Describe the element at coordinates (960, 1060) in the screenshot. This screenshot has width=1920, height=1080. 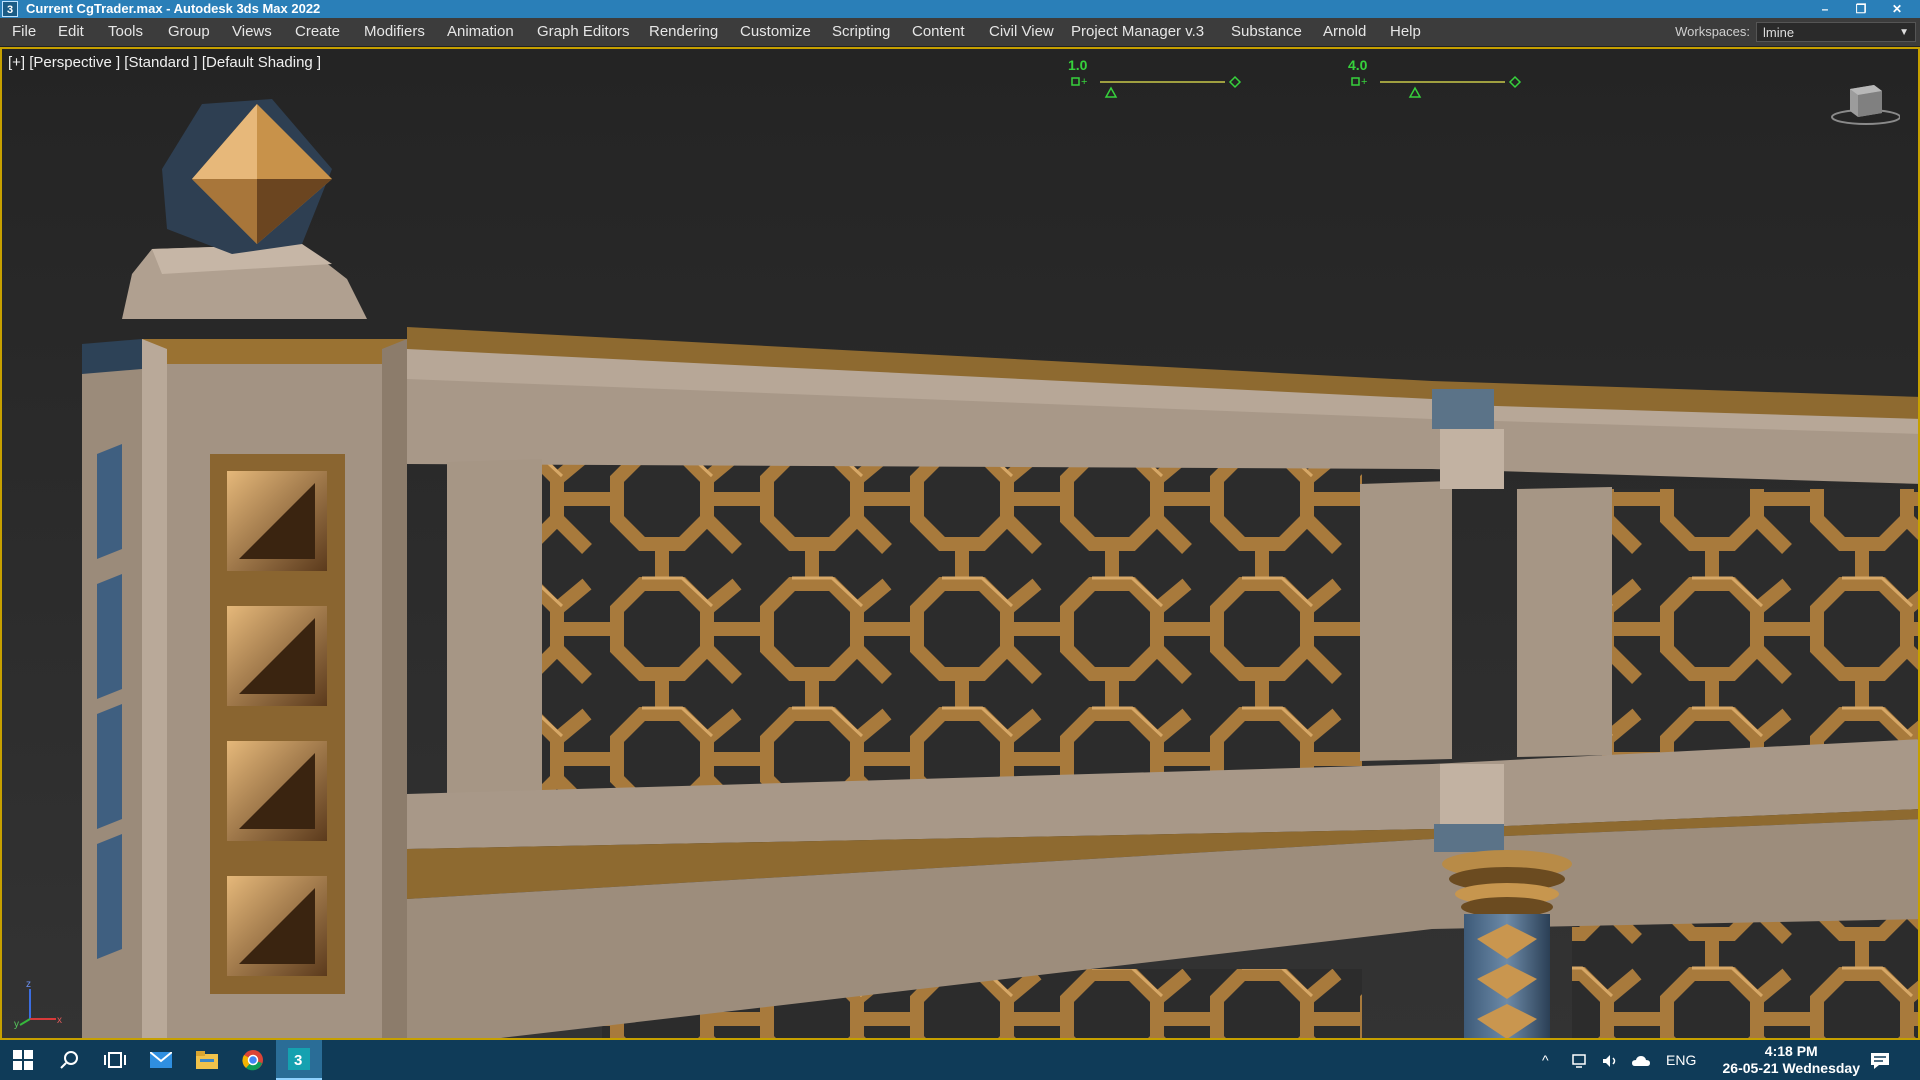
I see `windows-taskbar: 3 ^ ENG 4:18 PM 26-05-21 Wednesday` at that location.